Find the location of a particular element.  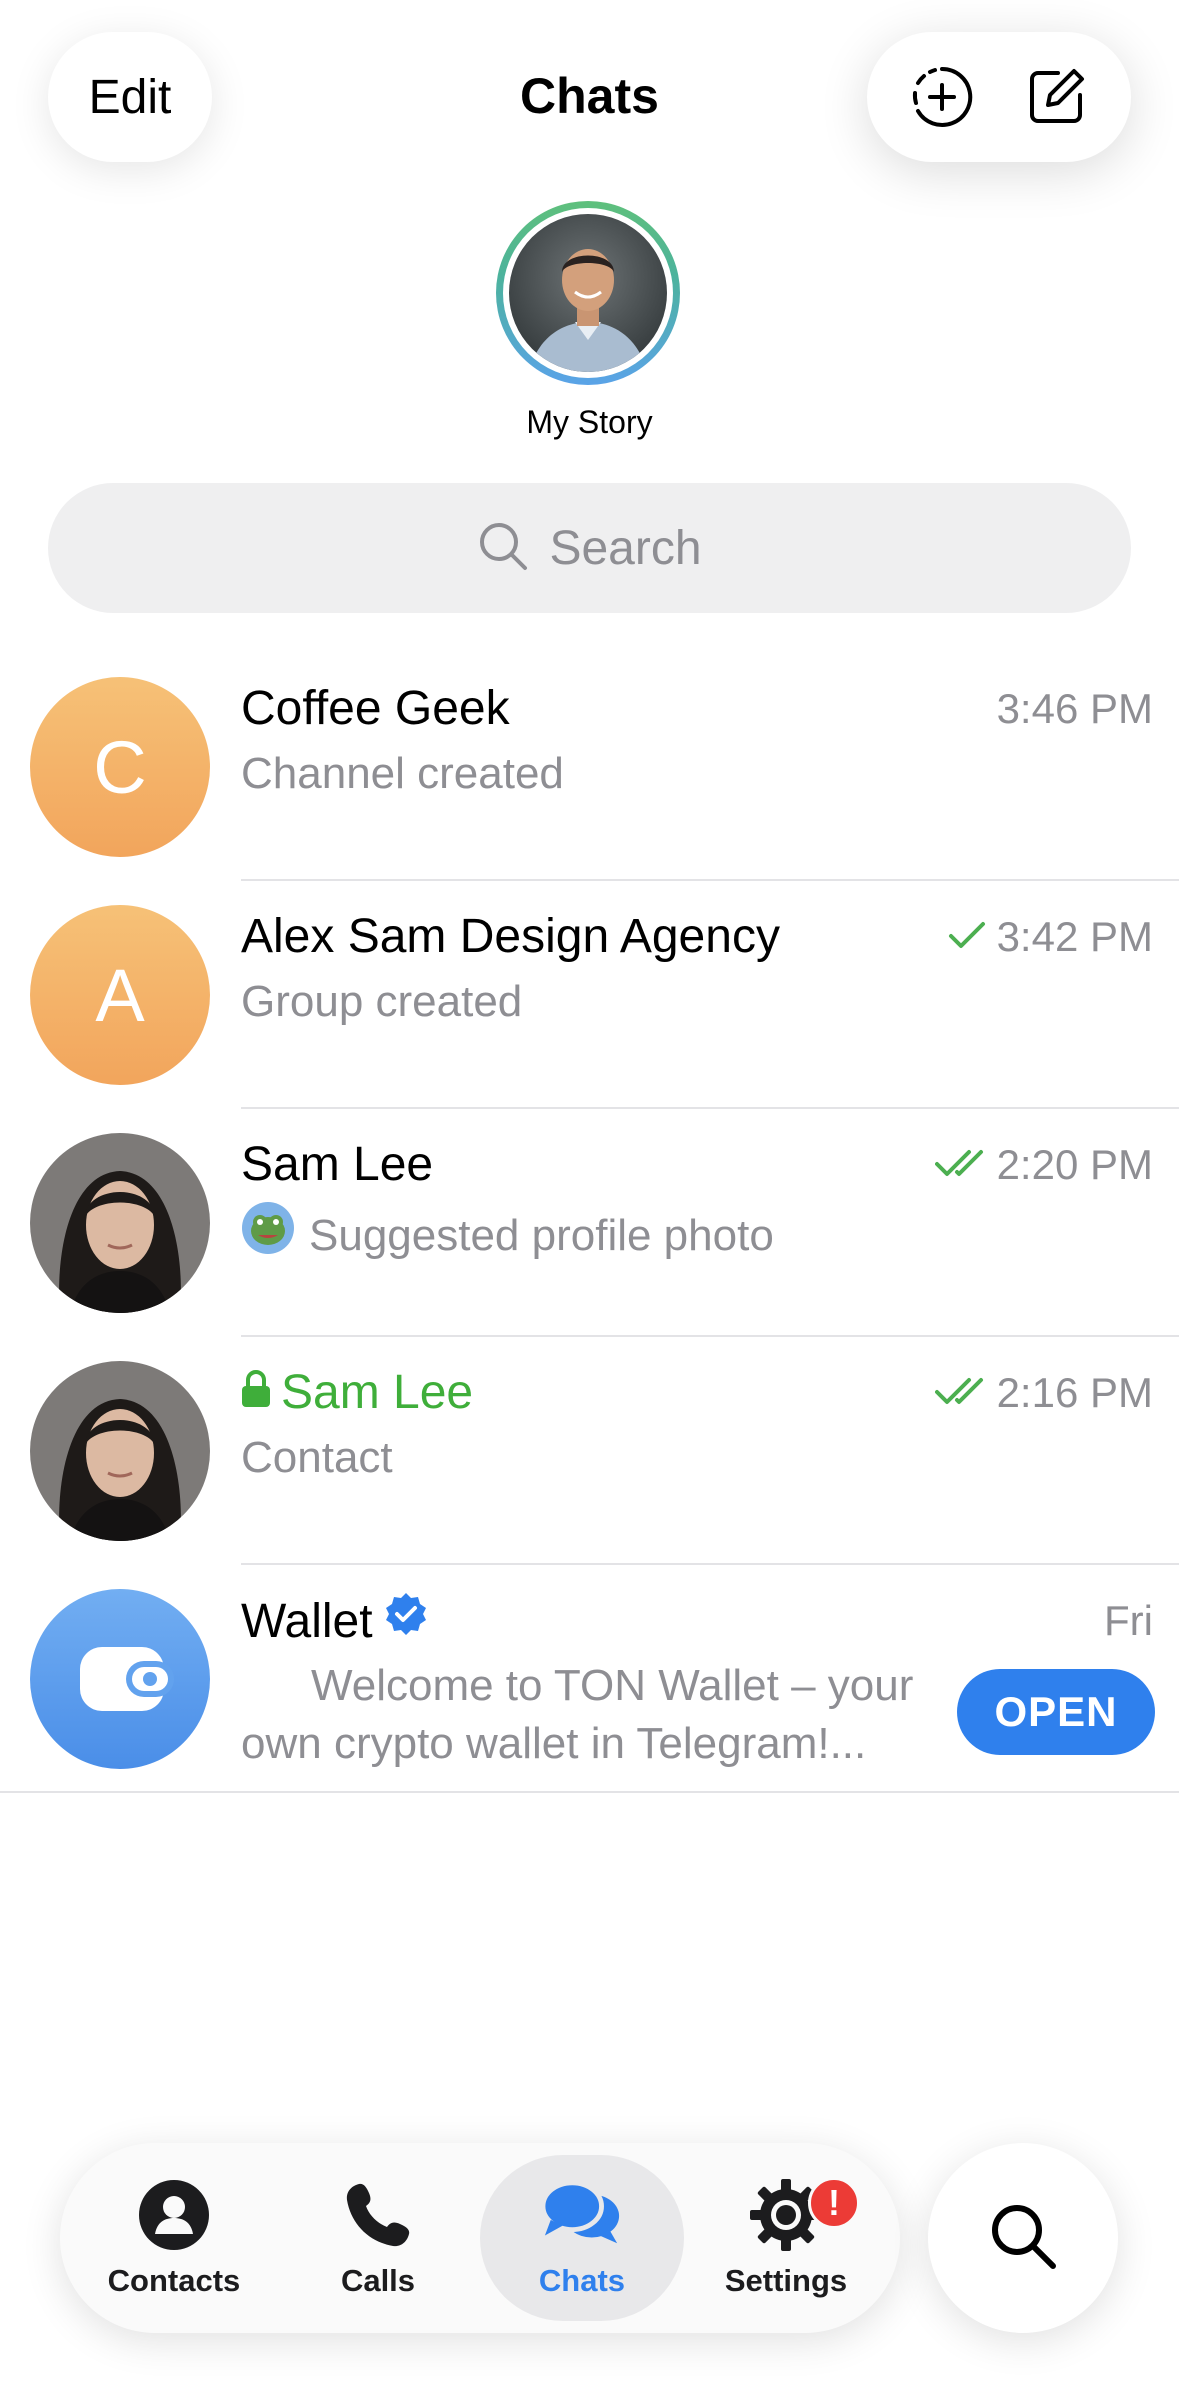

chat-preview: Channel created is located at coordinates (402, 773).